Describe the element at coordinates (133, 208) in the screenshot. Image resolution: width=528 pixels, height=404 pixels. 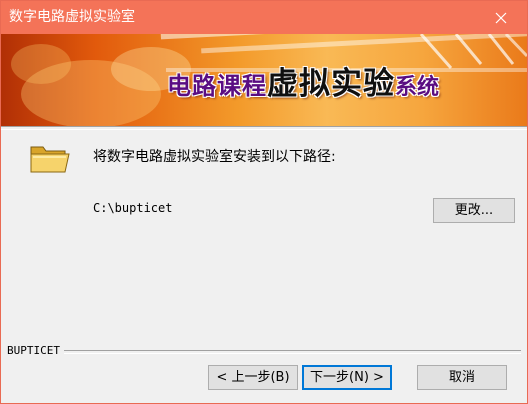
I see `install-path-value: C:\bupticet` at that location.